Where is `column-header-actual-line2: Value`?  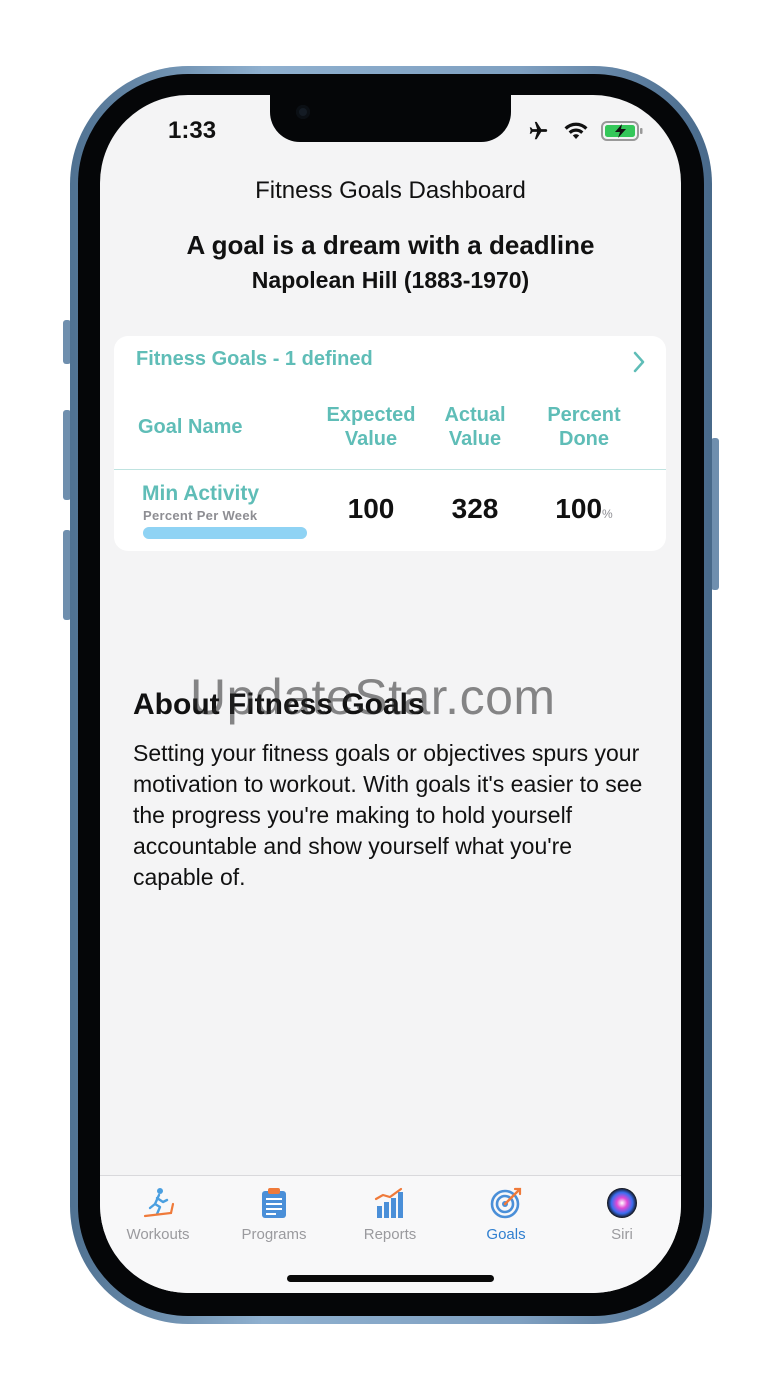 column-header-actual-line2: Value is located at coordinates (475, 439).